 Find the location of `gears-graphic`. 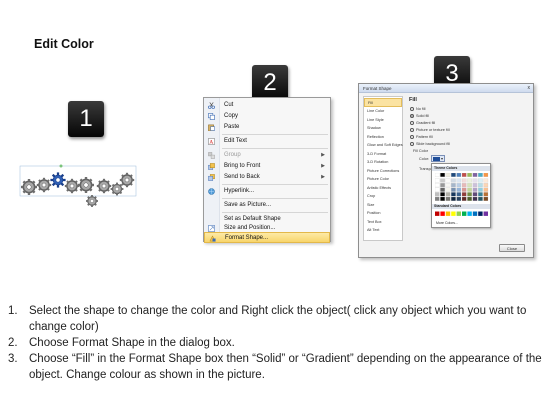

gears-graphic is located at coordinates (80, 185).